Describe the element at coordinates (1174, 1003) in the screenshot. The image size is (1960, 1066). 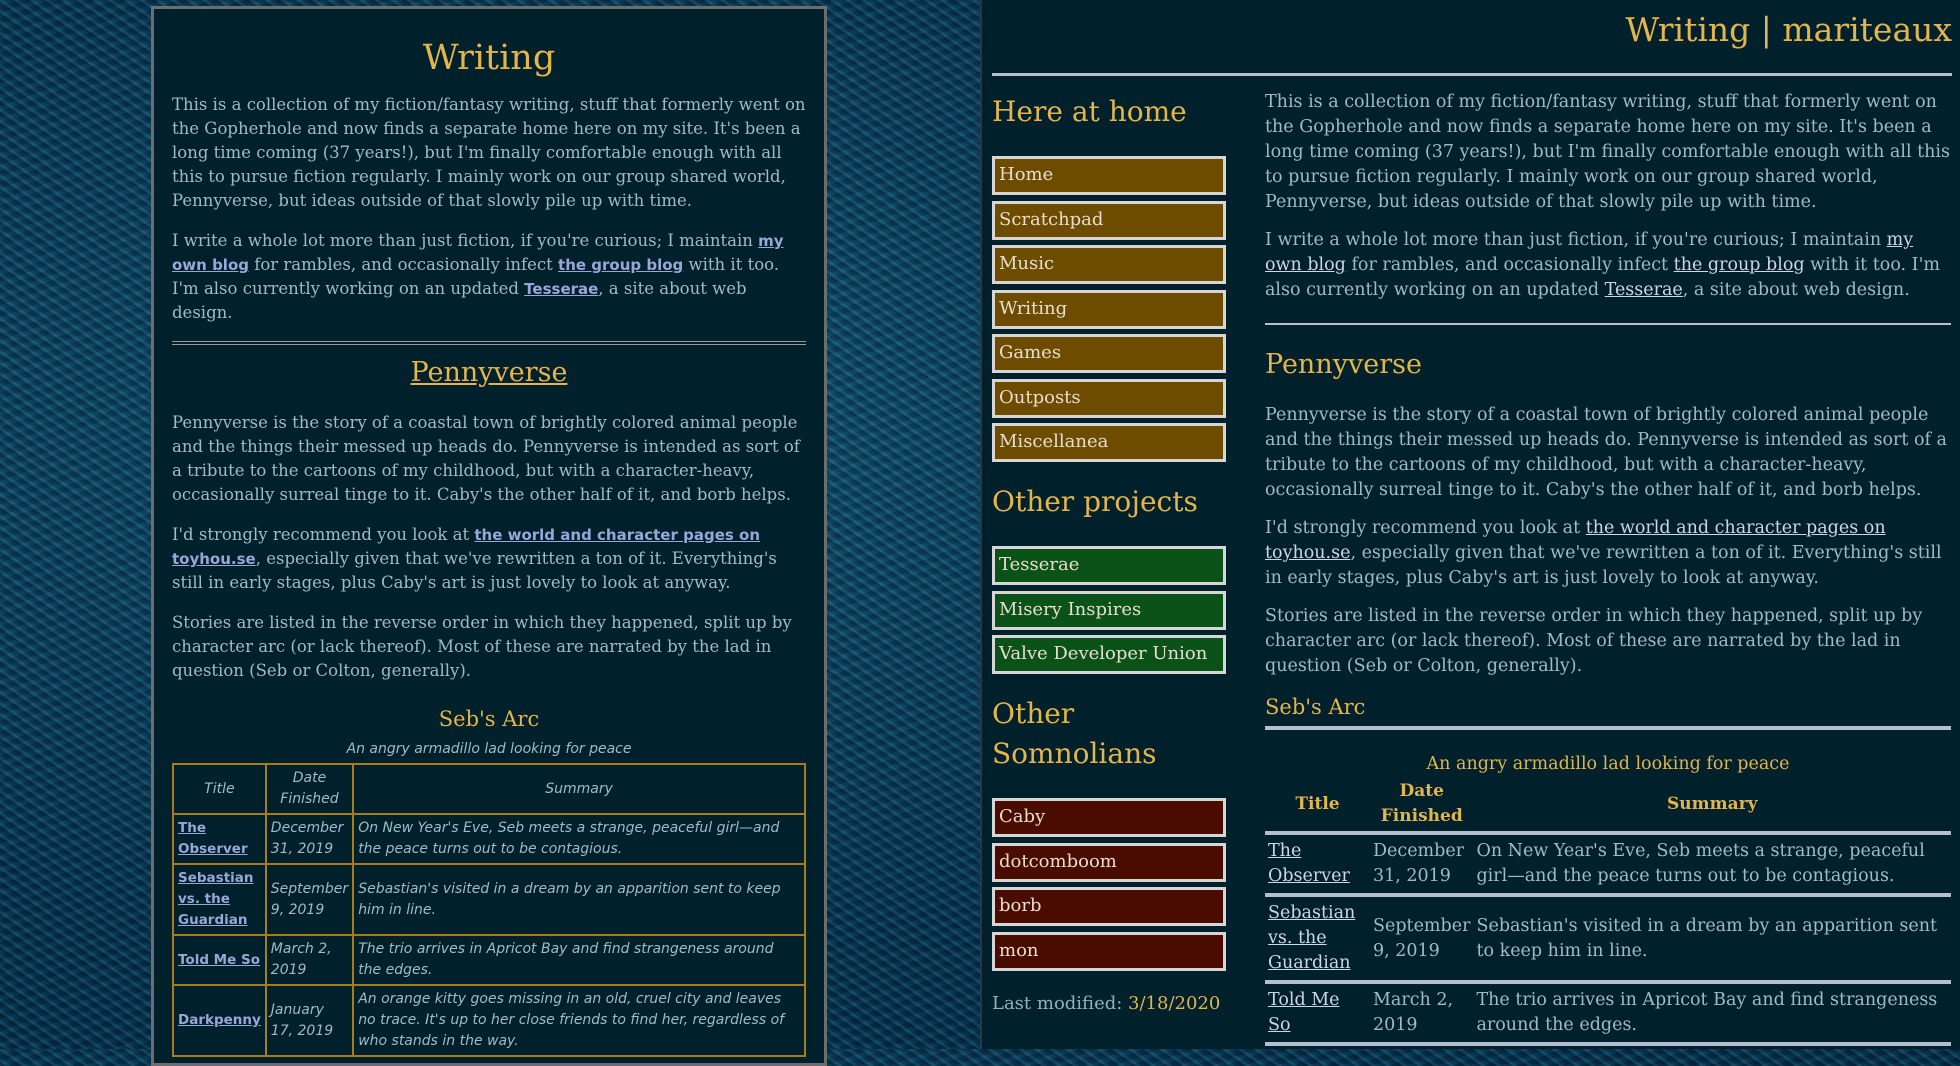
I see `last-modified-date: 3/18/2020` at that location.